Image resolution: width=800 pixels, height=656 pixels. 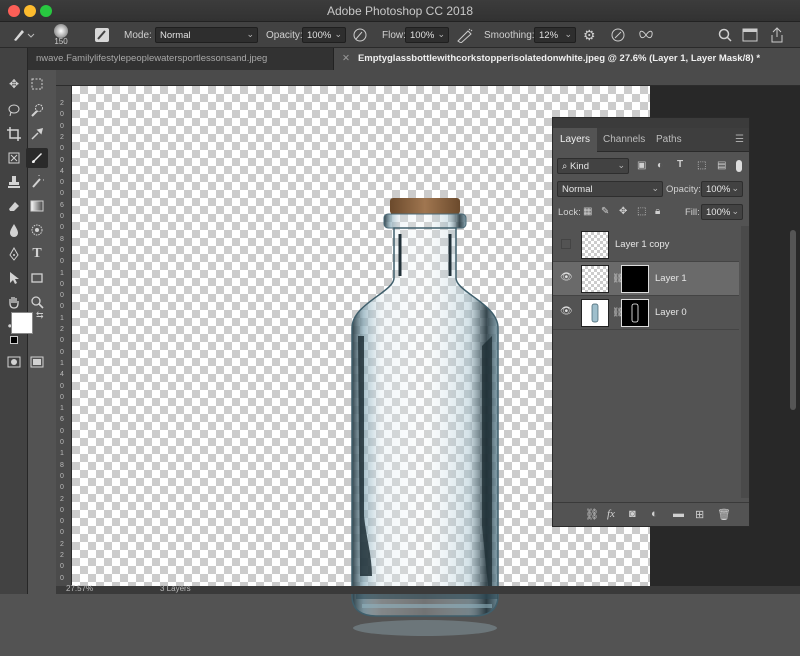 I want to click on blend-mode-select: Normal ⌄, so click(x=610, y=189).